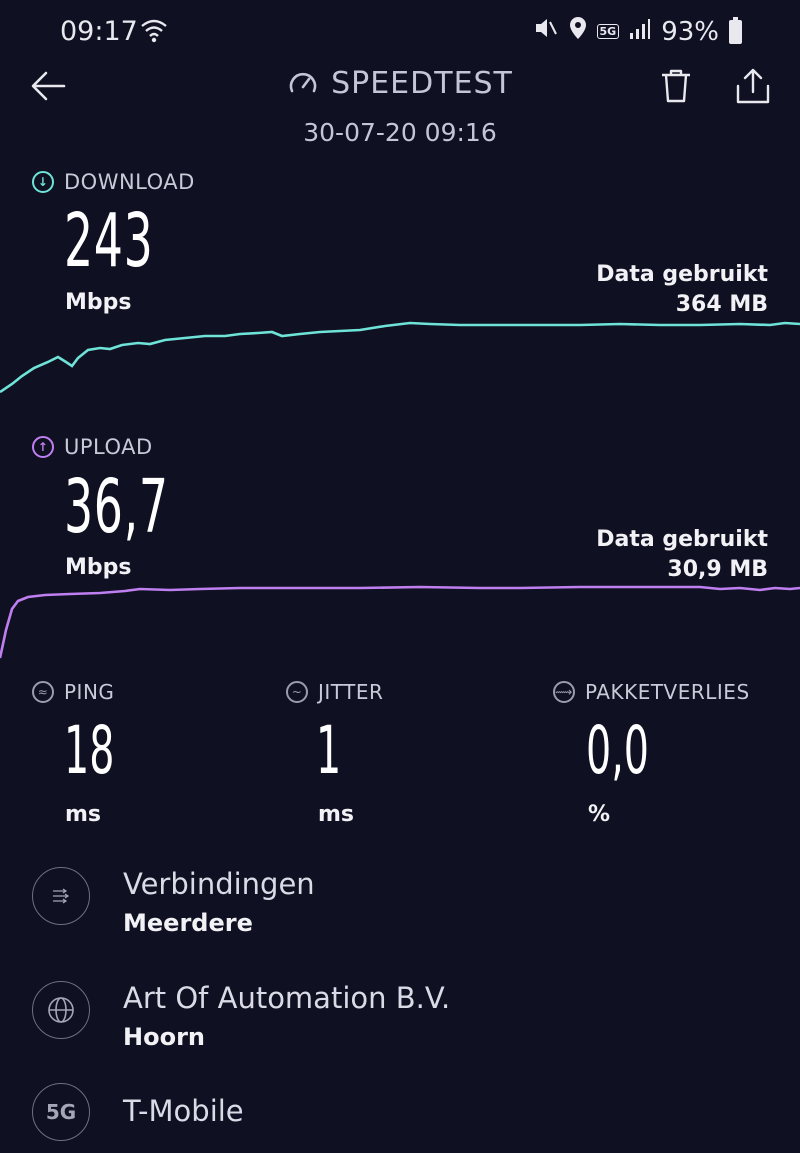 This screenshot has width=800, height=1153. Describe the element at coordinates (154, 33) in the screenshot. I see `wifi-icon` at that location.